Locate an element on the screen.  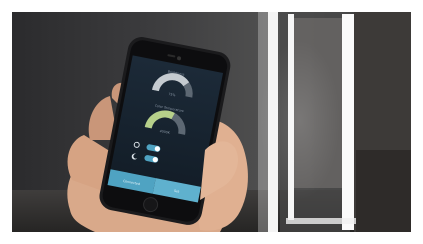
light-glow is located at coordinates (300, 120).